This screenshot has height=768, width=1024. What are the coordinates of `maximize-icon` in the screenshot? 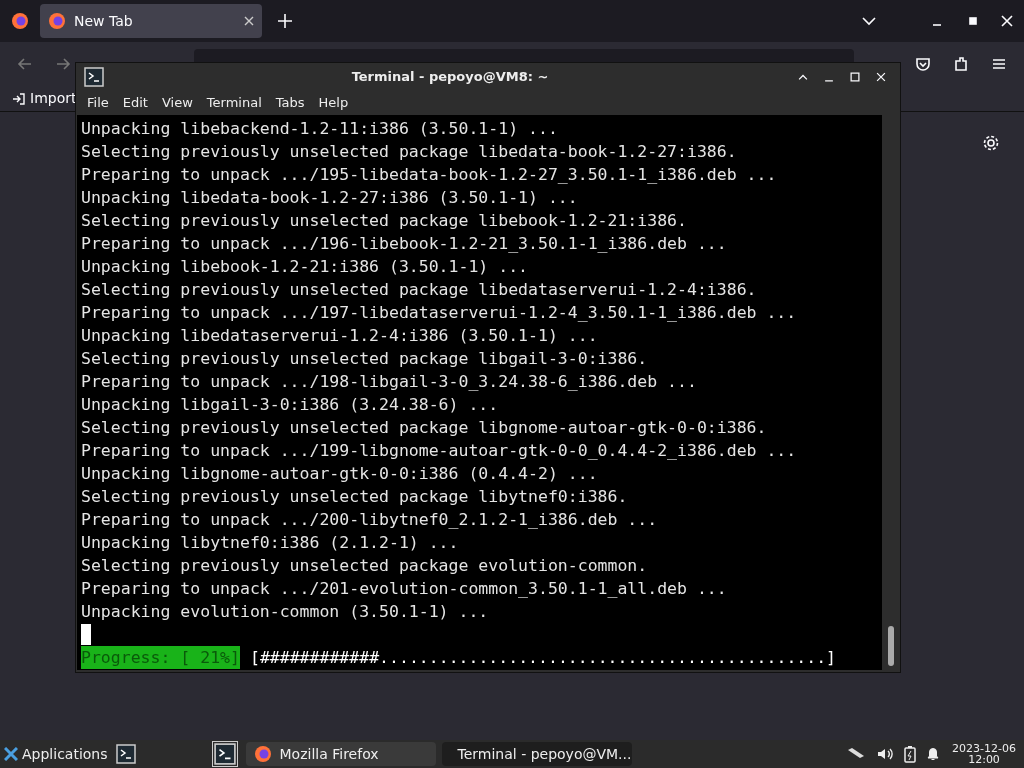 It's located at (855, 77).